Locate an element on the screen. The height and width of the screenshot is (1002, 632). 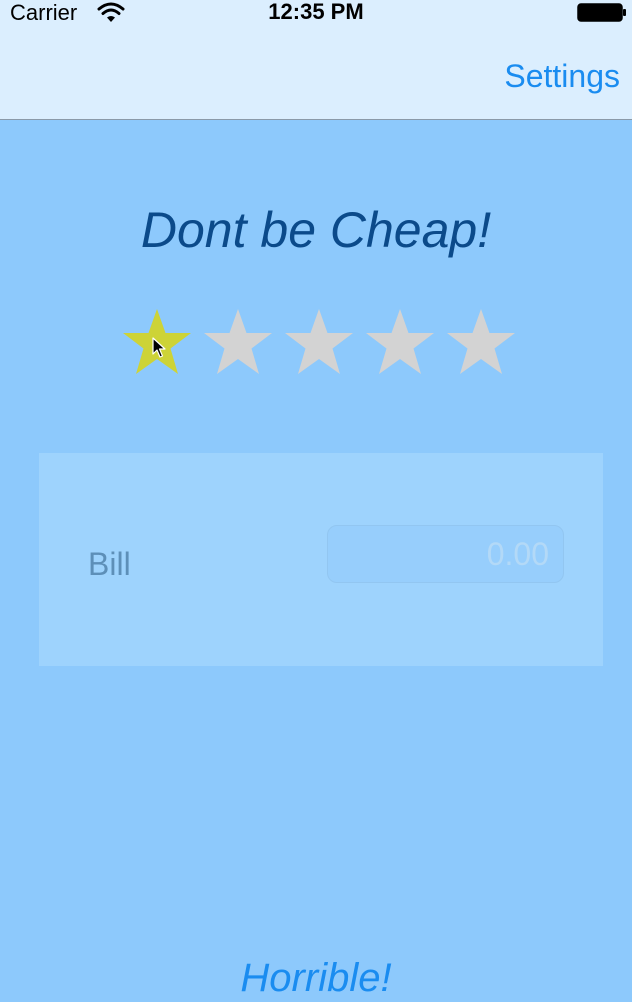
status-bar: Carrier 12:35 PM is located at coordinates (316, 20).